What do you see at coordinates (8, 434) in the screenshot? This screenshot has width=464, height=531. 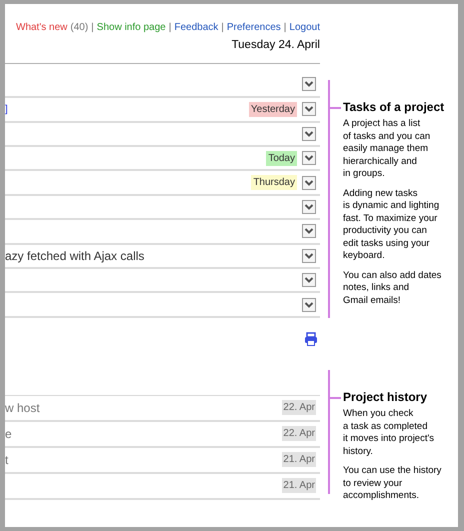 I see `history-task: e` at bounding box center [8, 434].